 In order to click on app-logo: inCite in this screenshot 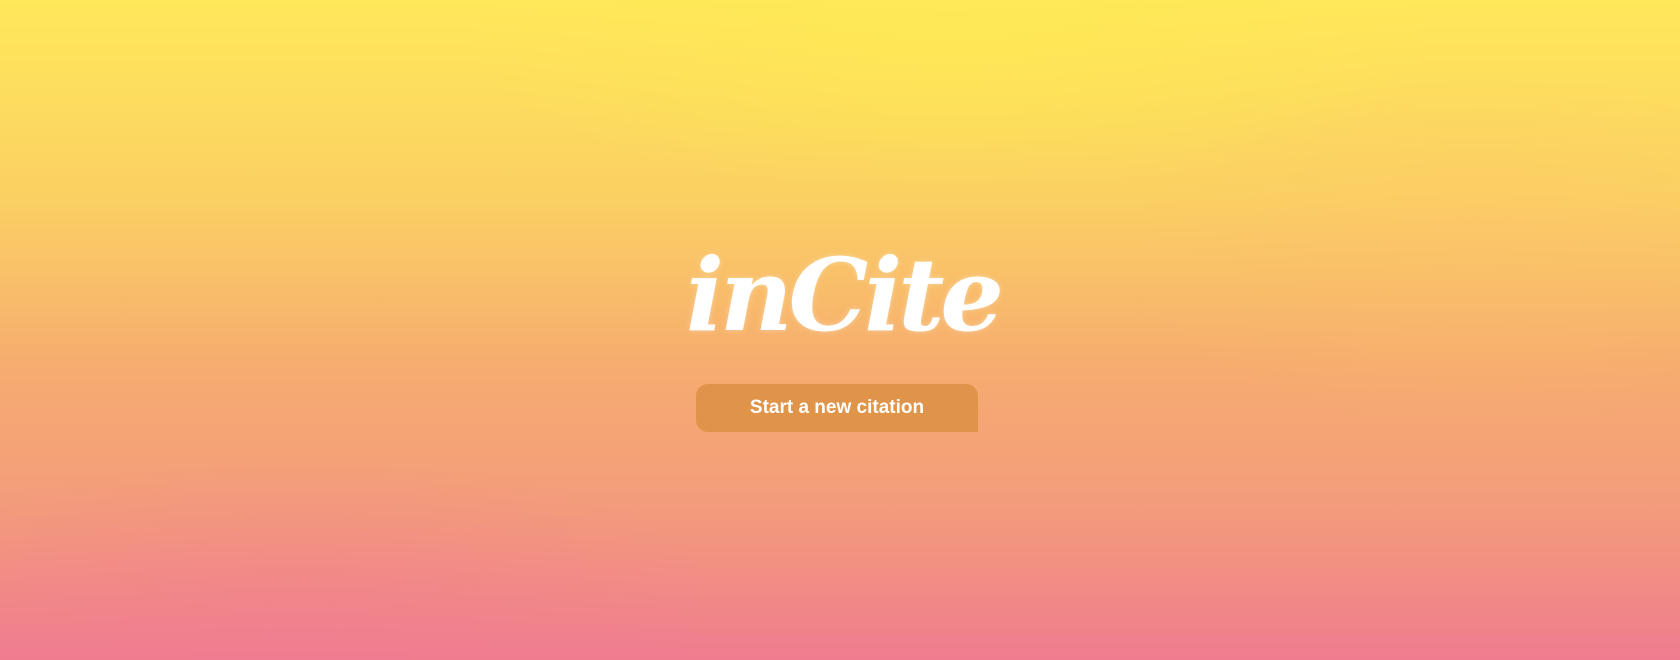, I will do `click(844, 295)`.